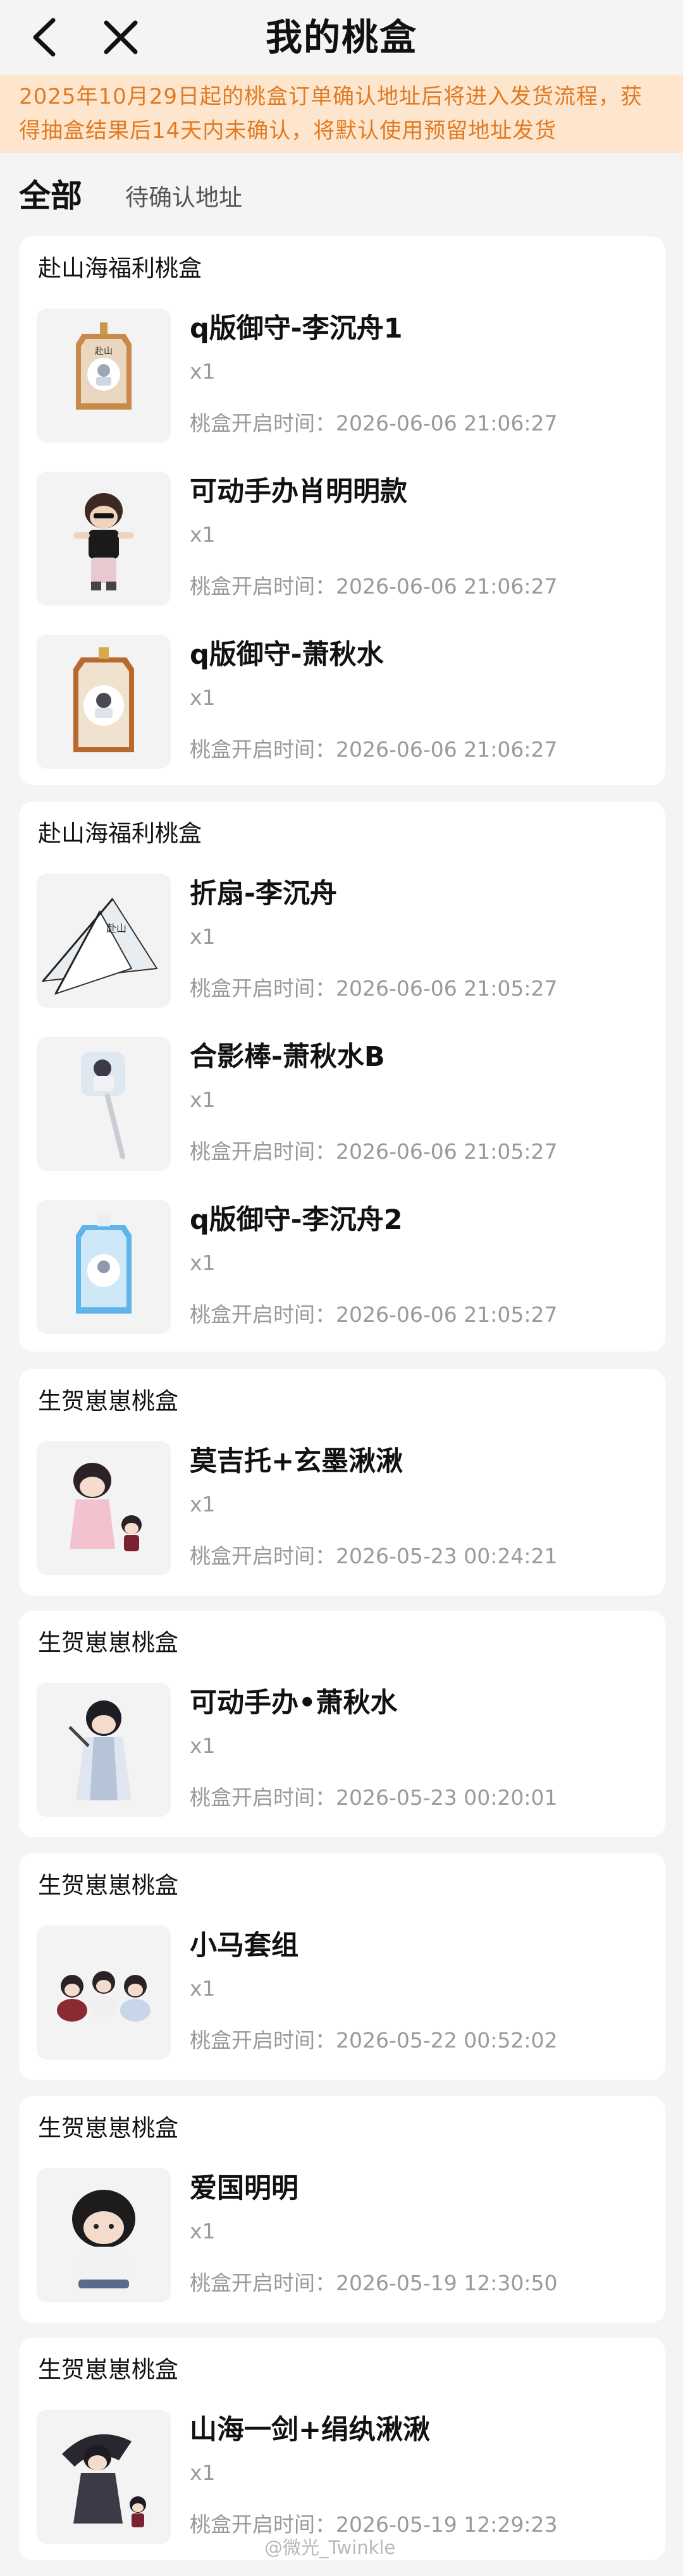 The height and width of the screenshot is (2576, 683). What do you see at coordinates (104, 1104) in the screenshot?
I see `photo-stick-thumbnail` at bounding box center [104, 1104].